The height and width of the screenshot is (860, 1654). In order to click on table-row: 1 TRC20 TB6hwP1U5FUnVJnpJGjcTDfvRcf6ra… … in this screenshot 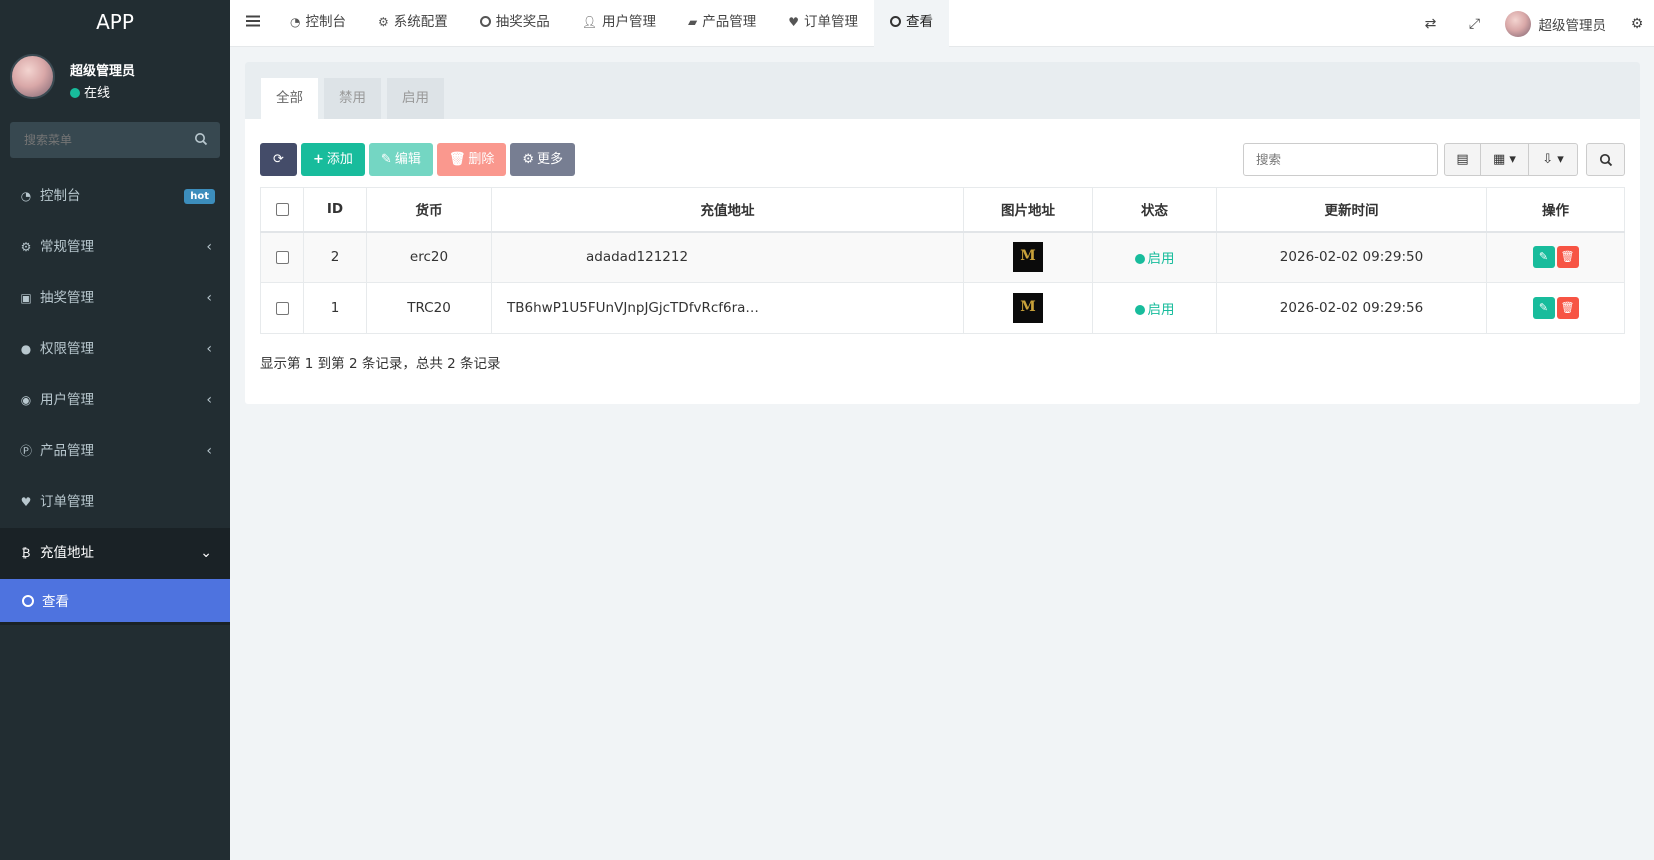, I will do `click(942, 308)`.